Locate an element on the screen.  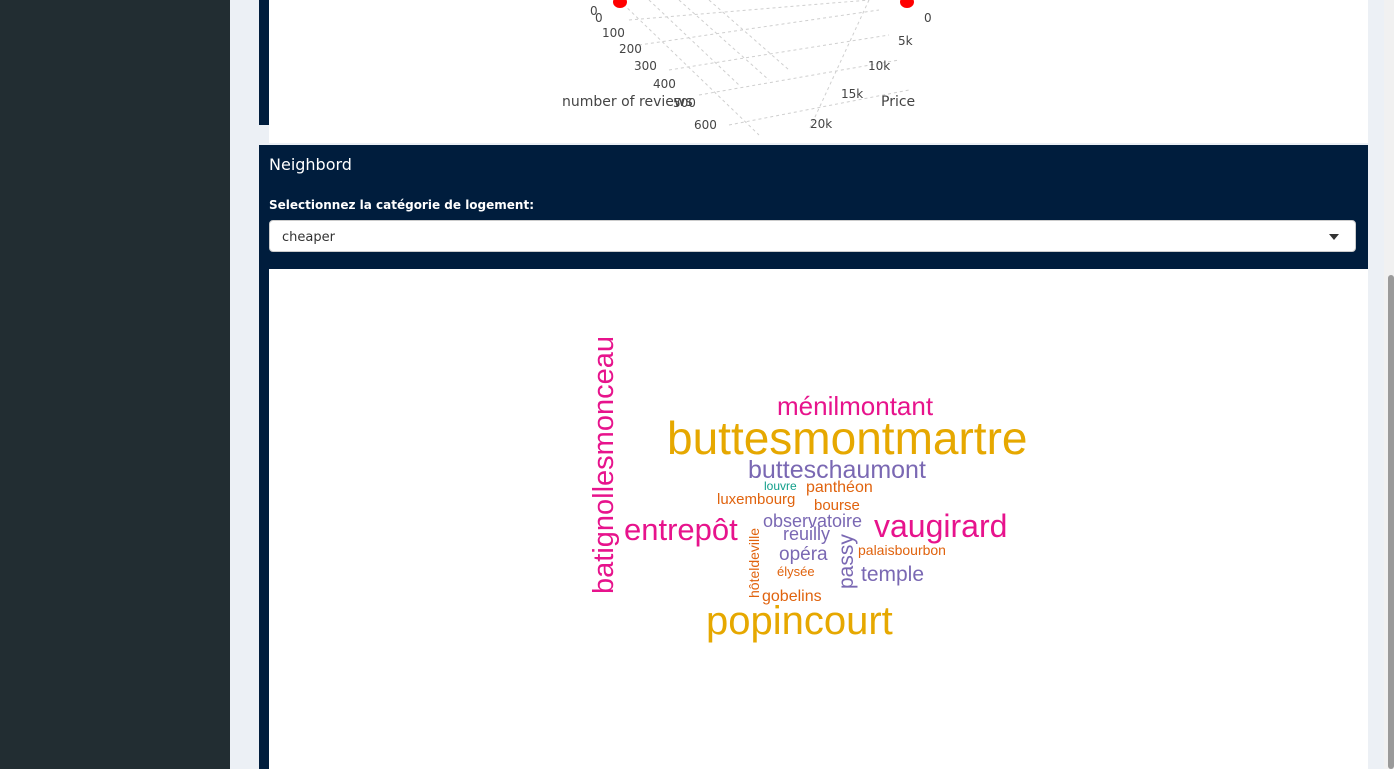
wordcloud-word: luxembourg is located at coordinates (756, 499).